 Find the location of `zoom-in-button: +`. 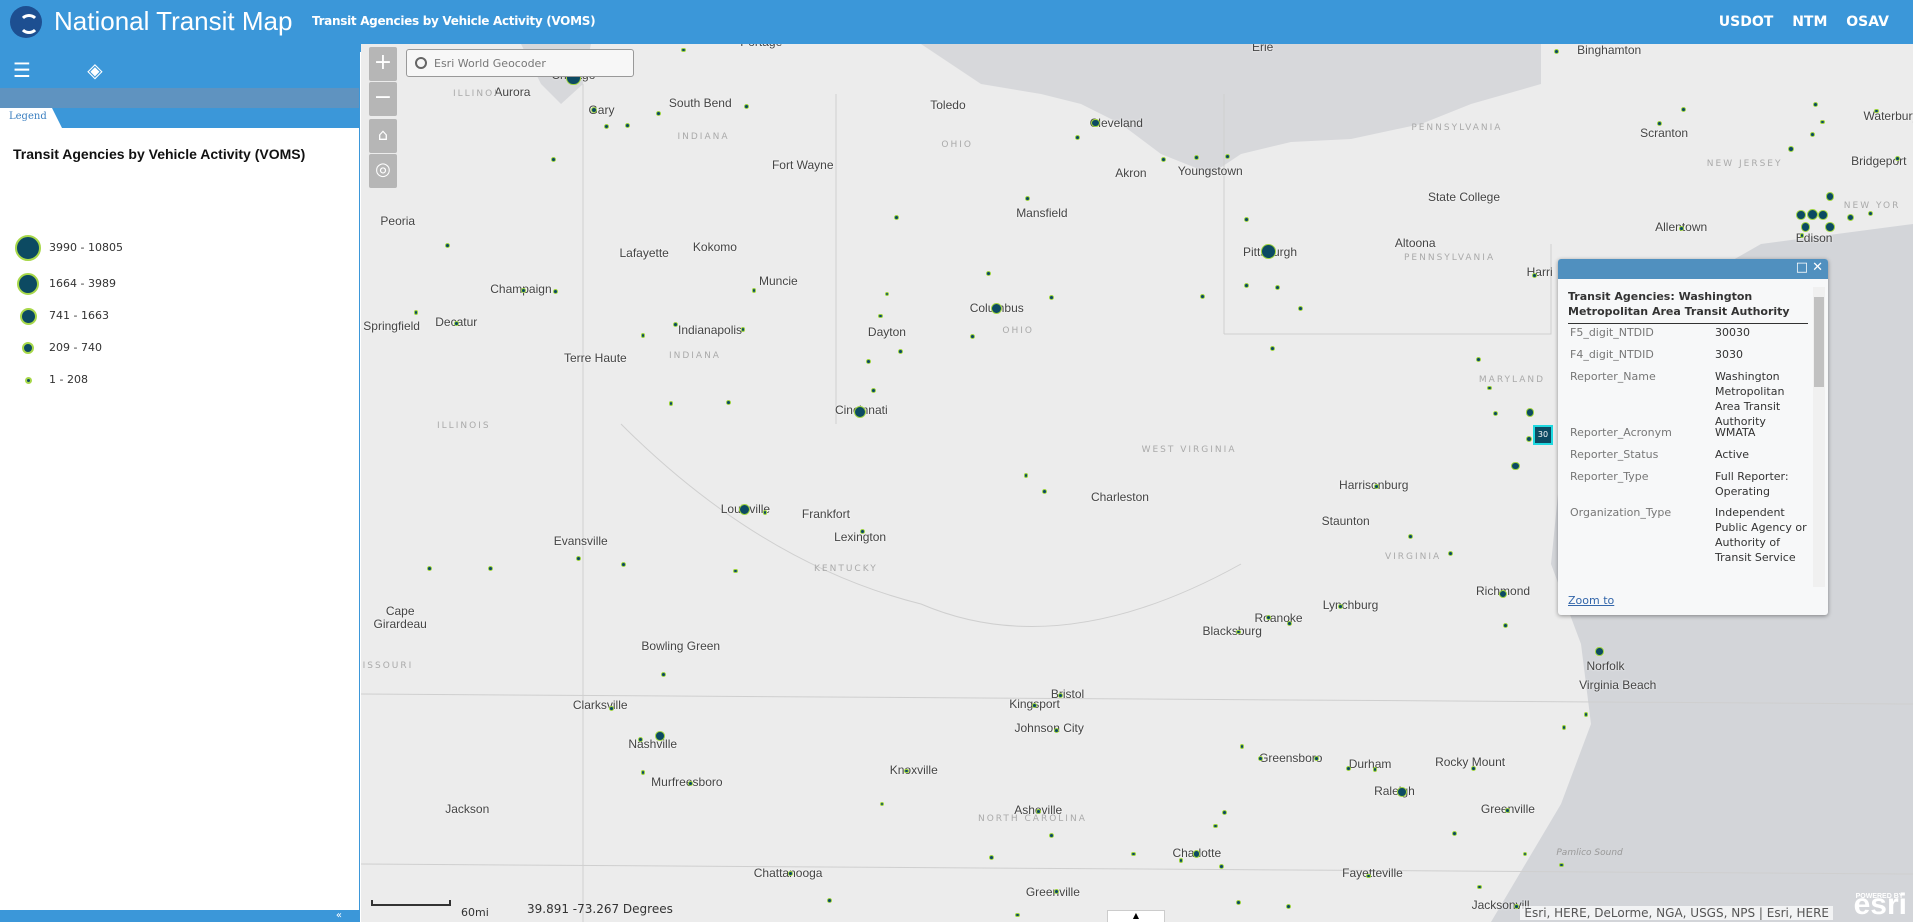

zoom-in-button: + is located at coordinates (383, 64).